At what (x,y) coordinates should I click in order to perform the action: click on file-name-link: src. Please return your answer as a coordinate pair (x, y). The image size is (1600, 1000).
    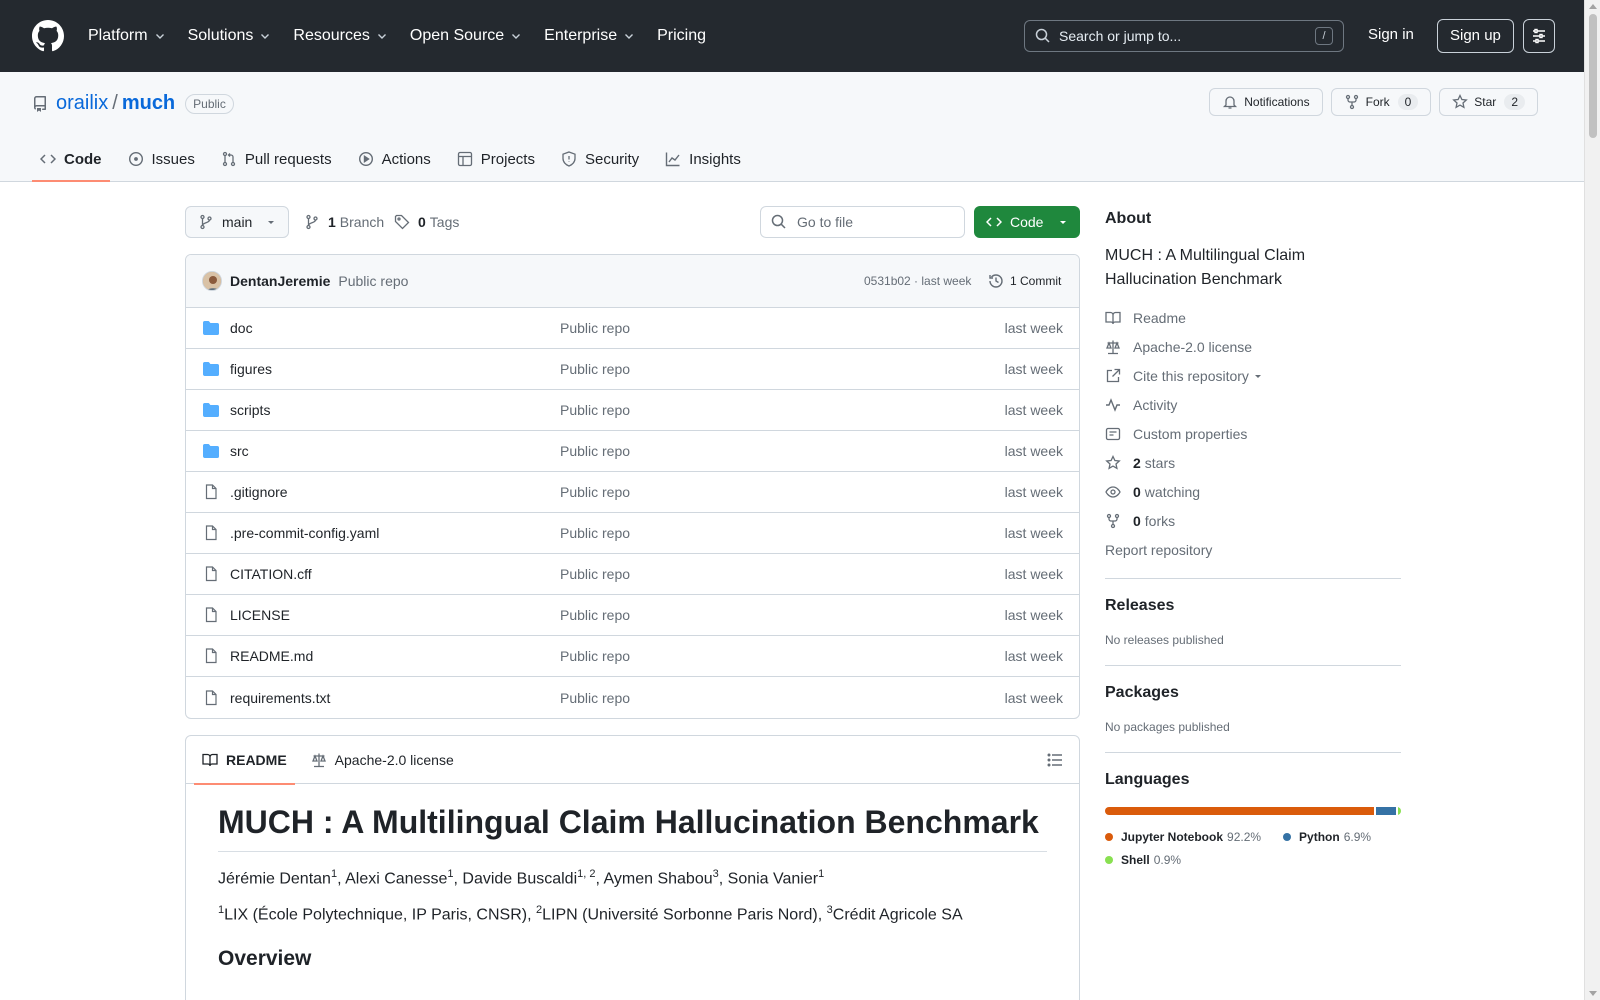
    Looking at the image, I should click on (239, 451).